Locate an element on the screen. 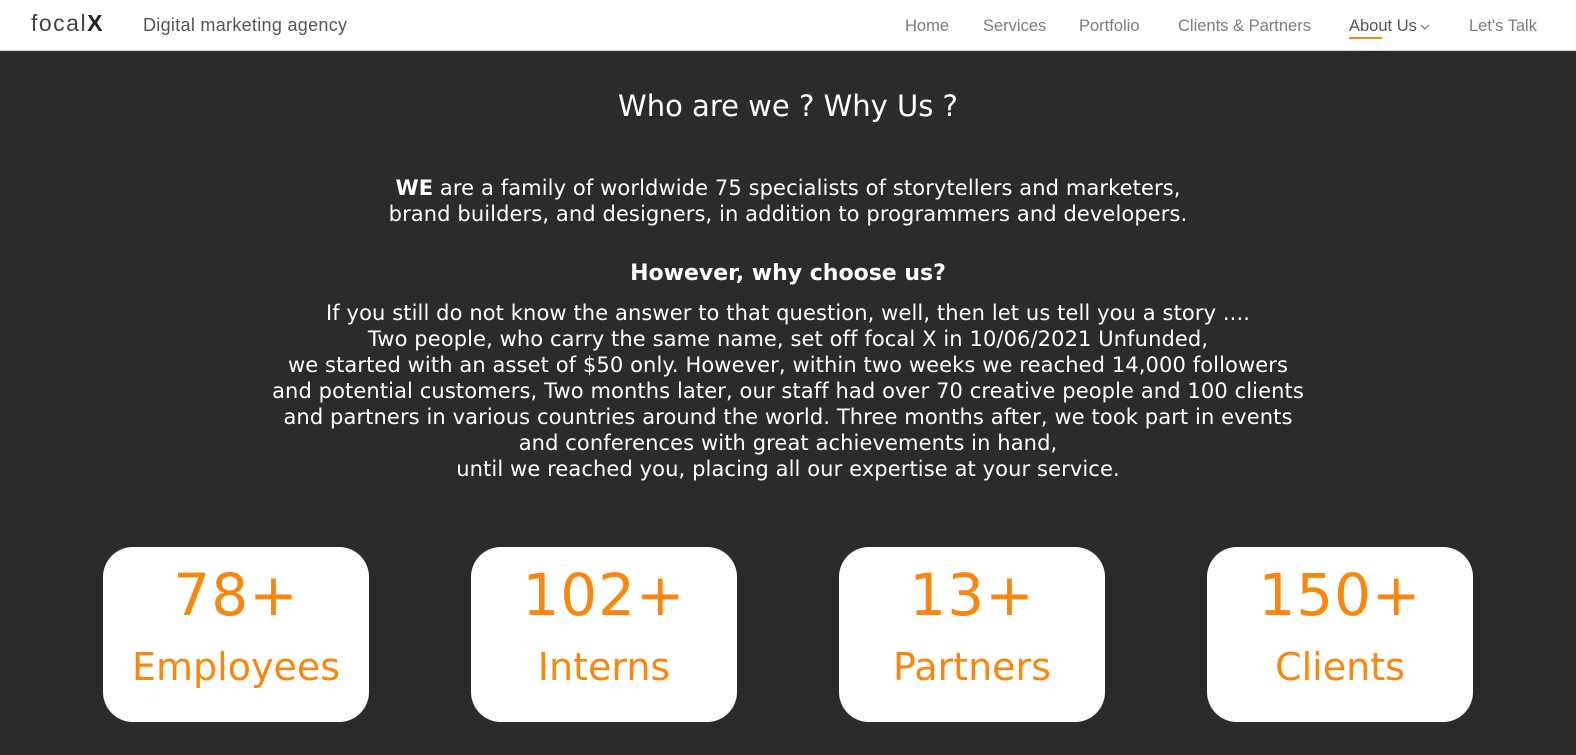  nav-item-portfolio: Portfolio is located at coordinates (1109, 26).